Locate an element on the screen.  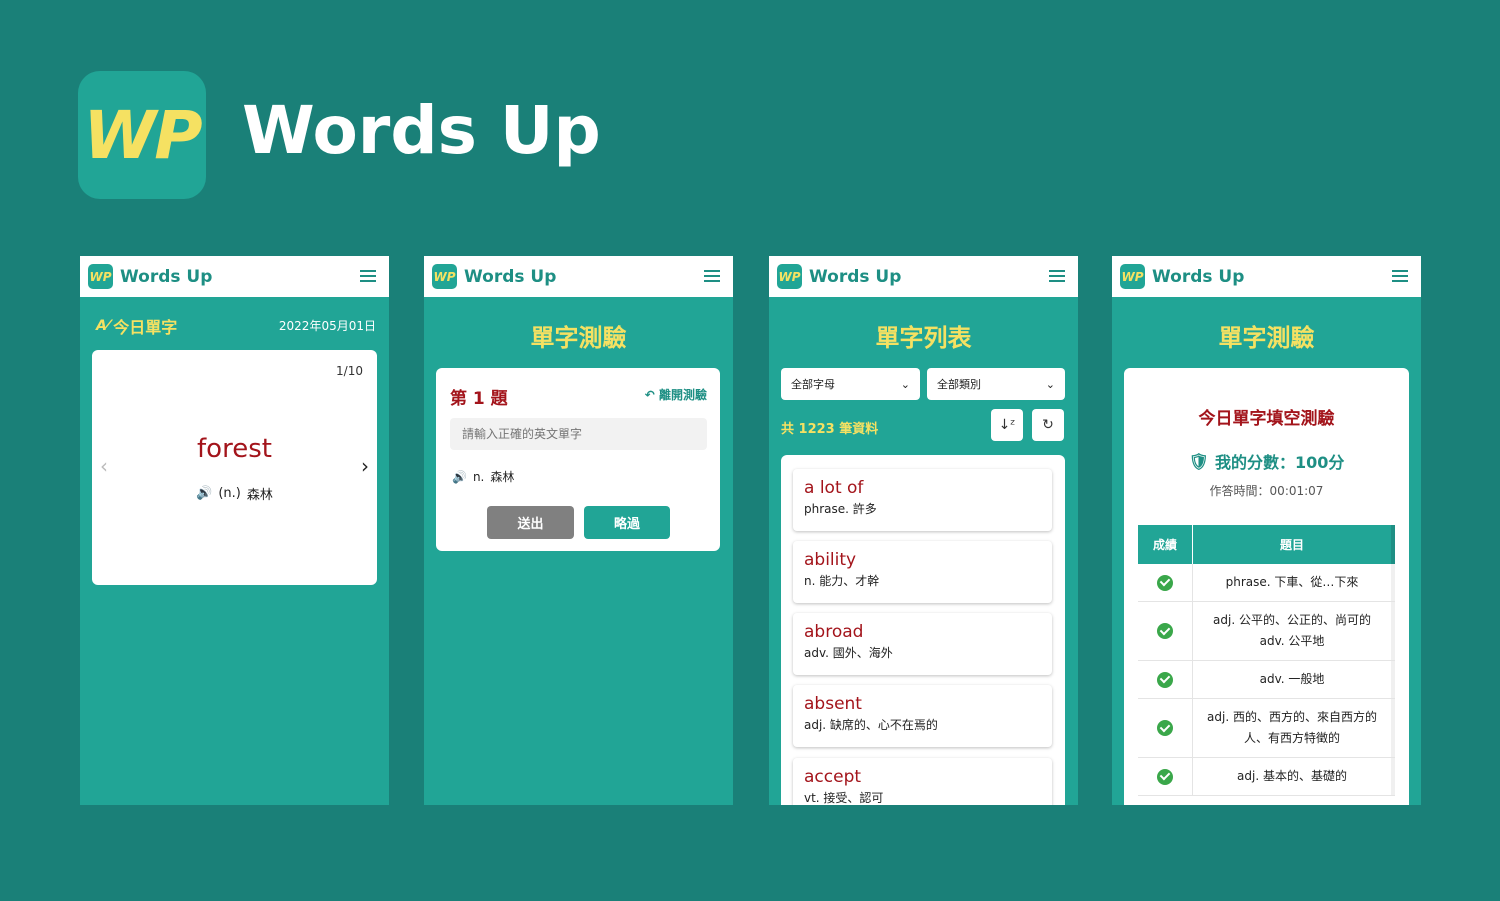
type-filter-select: 全部類別 ⌄ is located at coordinates (996, 384).